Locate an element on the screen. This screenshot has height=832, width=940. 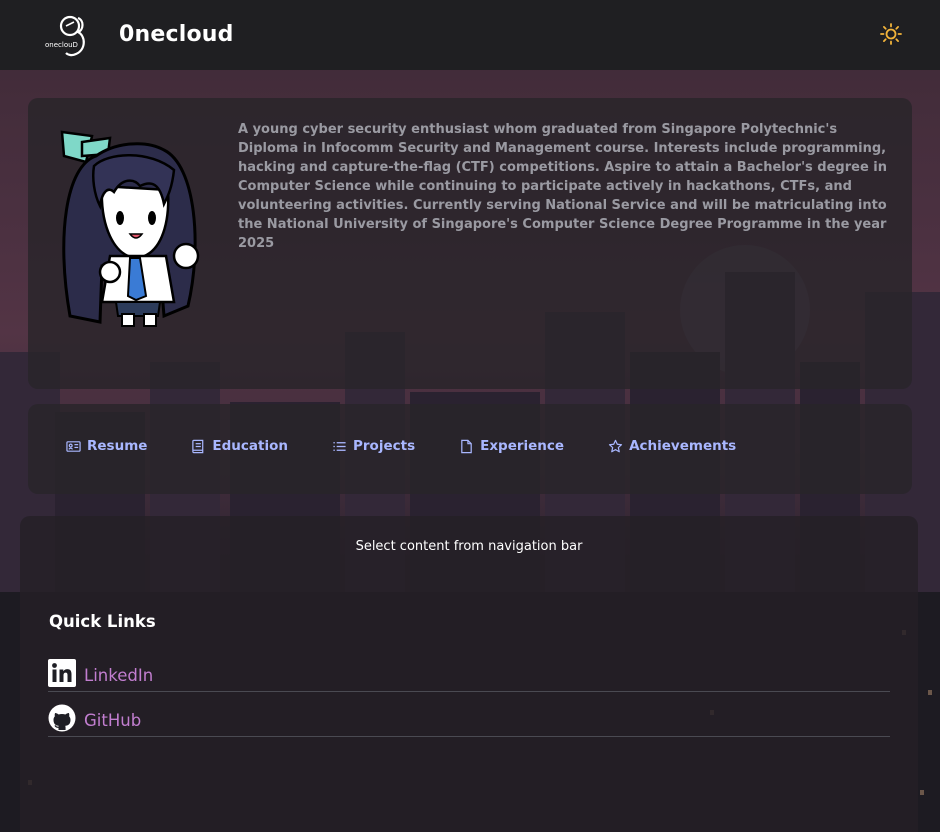
github-icon is located at coordinates (62, 718).